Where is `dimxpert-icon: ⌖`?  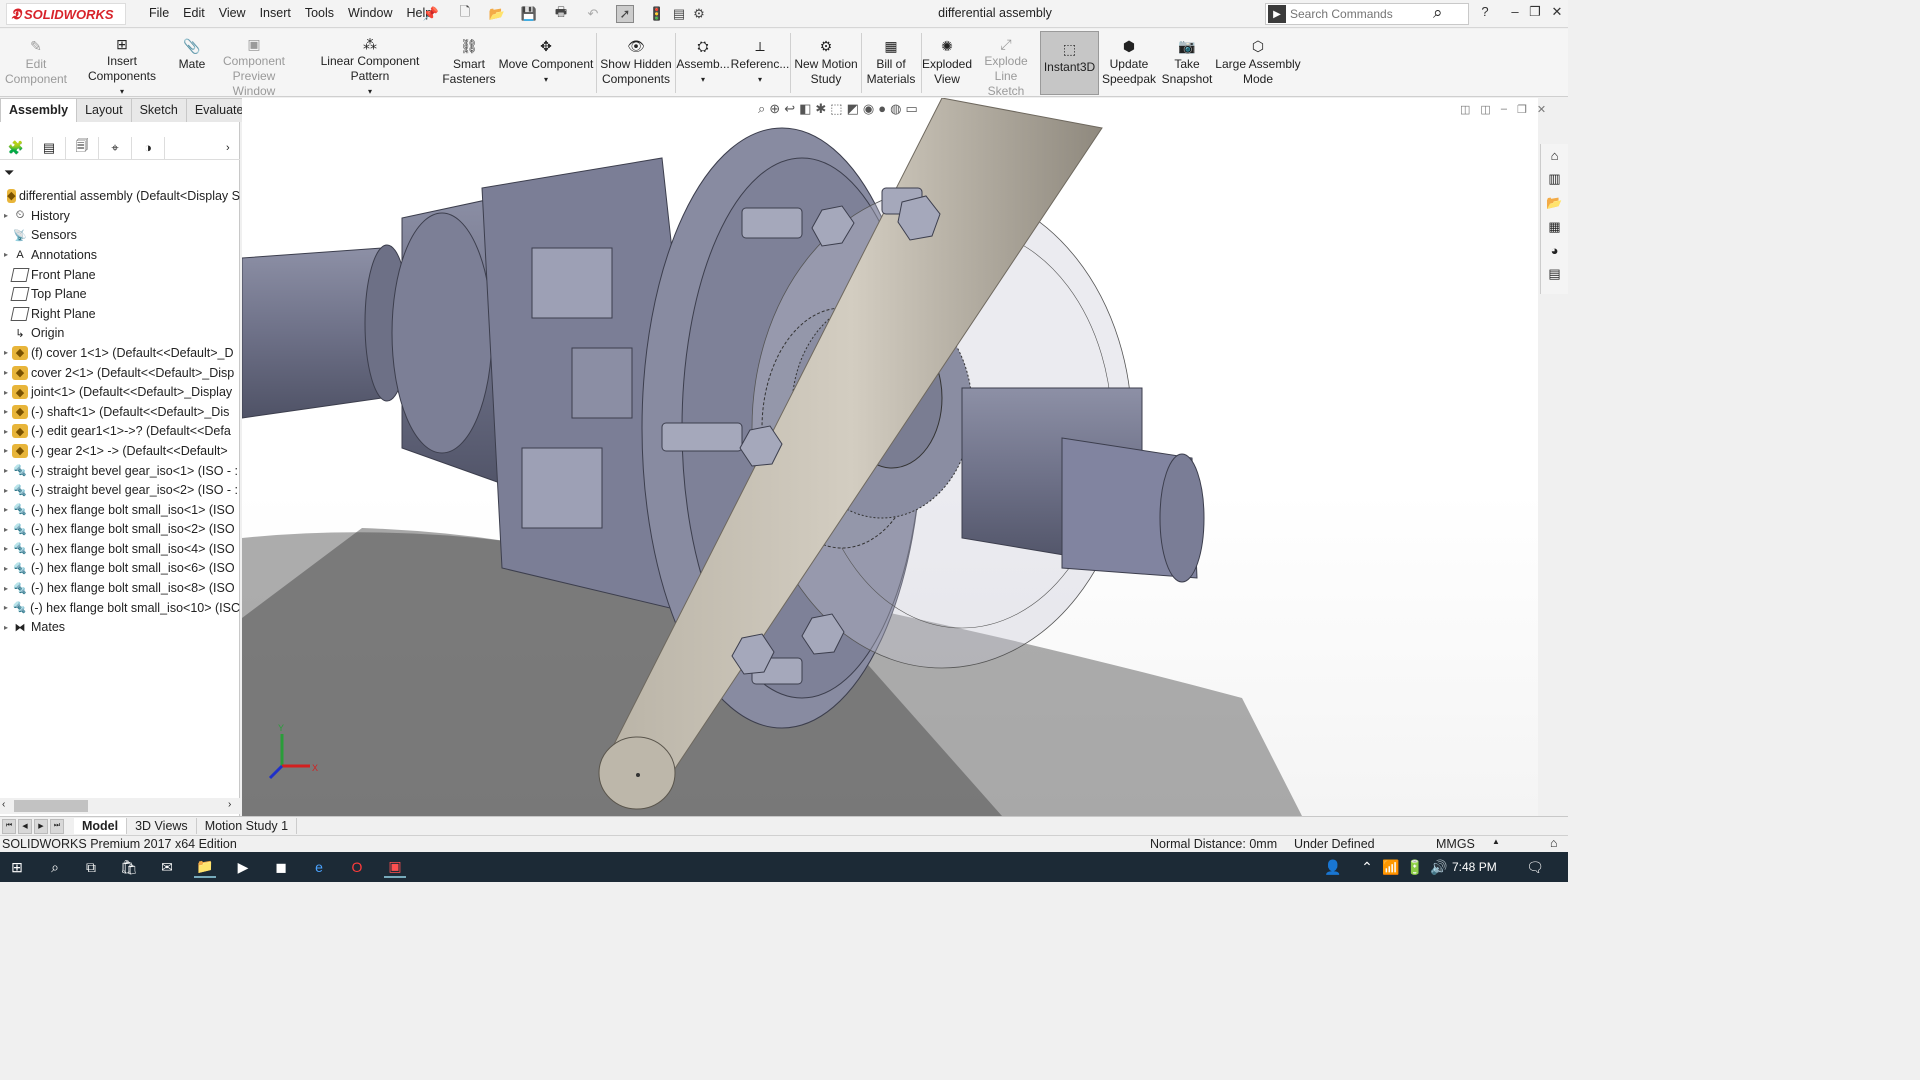
dimxpert-icon: ⌖ is located at coordinates (115, 147).